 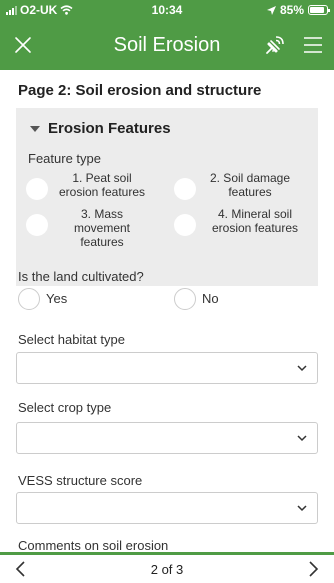 What do you see at coordinates (102, 228) in the screenshot?
I see `feature-option-label: 3. Mass movement features` at bounding box center [102, 228].